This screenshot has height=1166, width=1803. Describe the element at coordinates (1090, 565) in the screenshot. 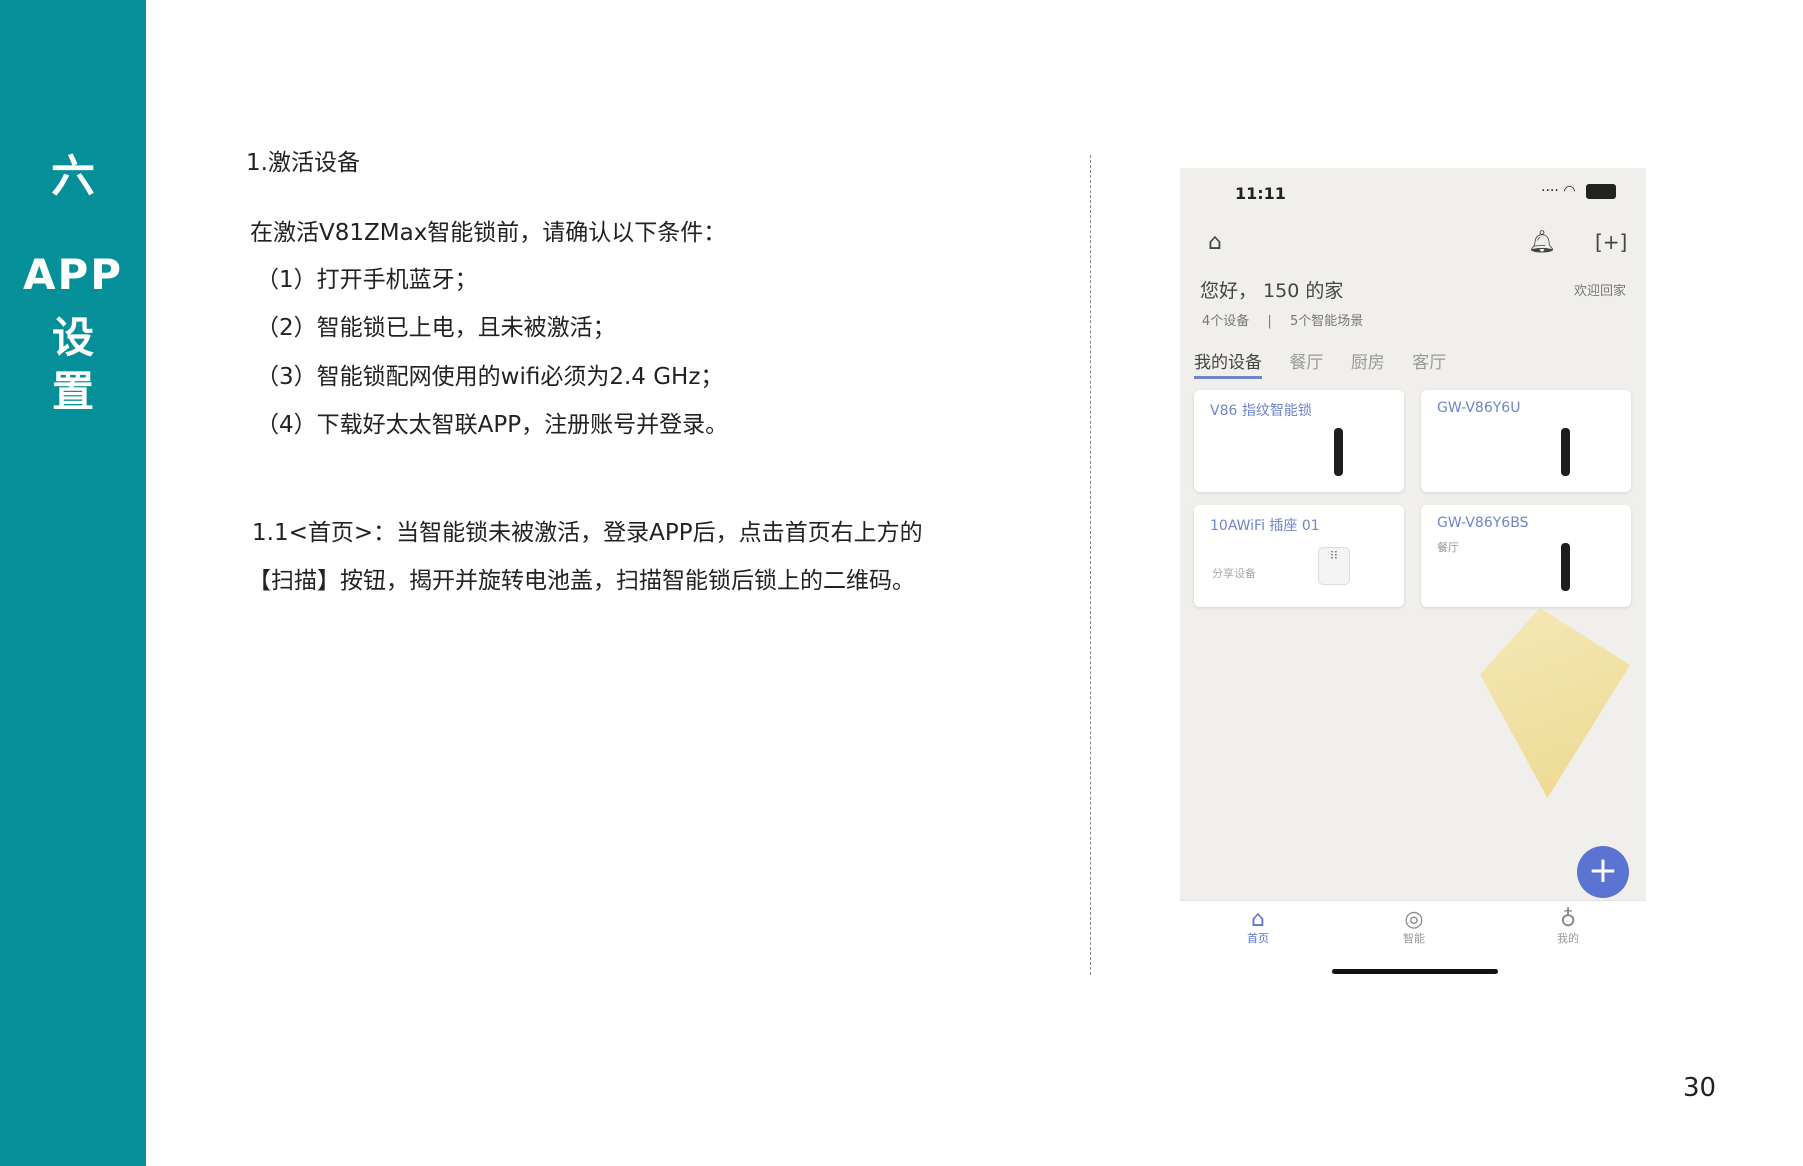

I see `vertical-divider` at that location.